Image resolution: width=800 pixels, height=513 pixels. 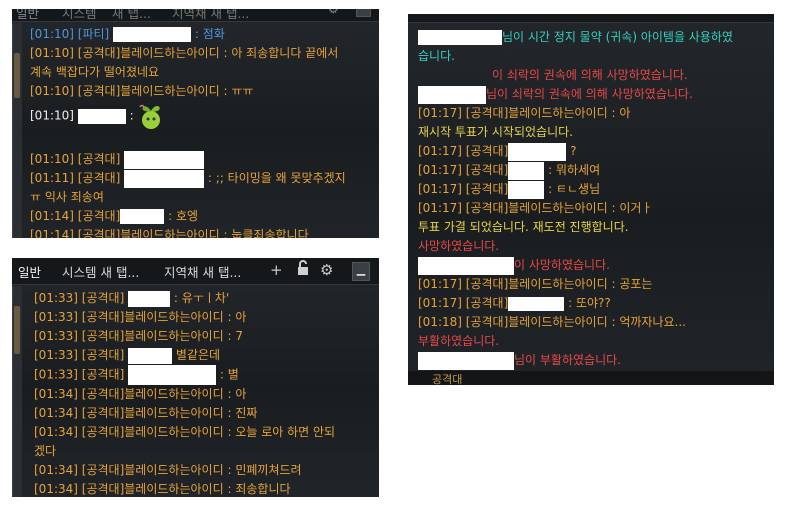 What do you see at coordinates (361, 271) in the screenshot?
I see `minimize-button: ▁` at bounding box center [361, 271].